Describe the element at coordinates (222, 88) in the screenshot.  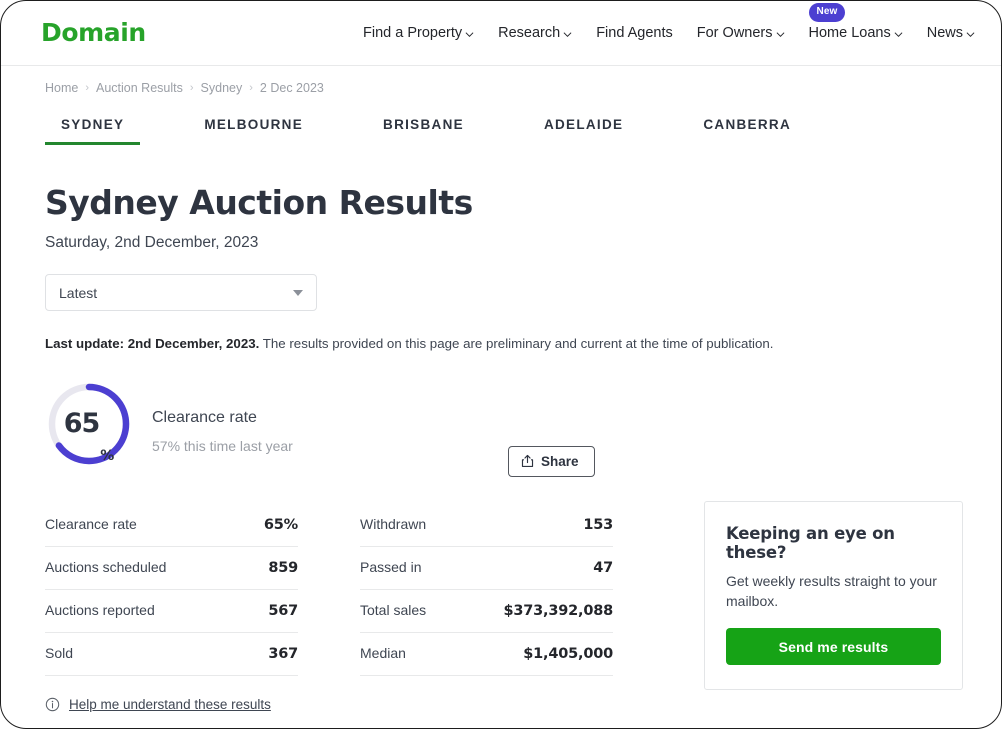
I see `breadcrumb-item-sydney: Sydney` at that location.